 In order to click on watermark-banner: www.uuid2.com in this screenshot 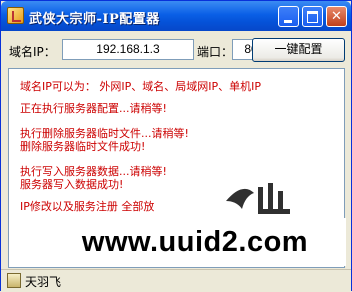, I will do `click(195, 242)`.